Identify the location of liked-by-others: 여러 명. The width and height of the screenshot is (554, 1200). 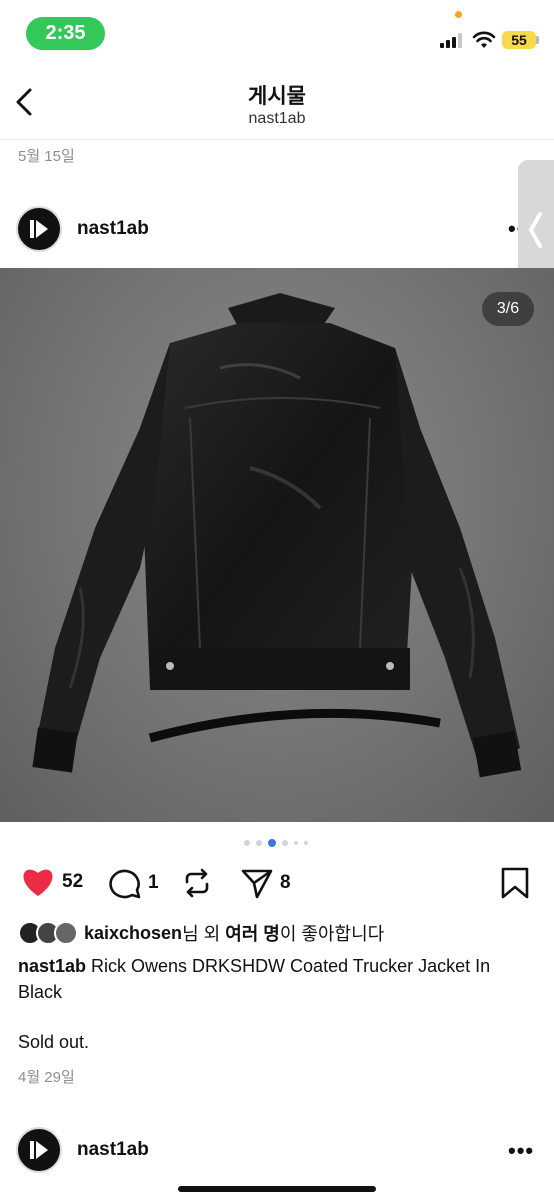
(252, 933).